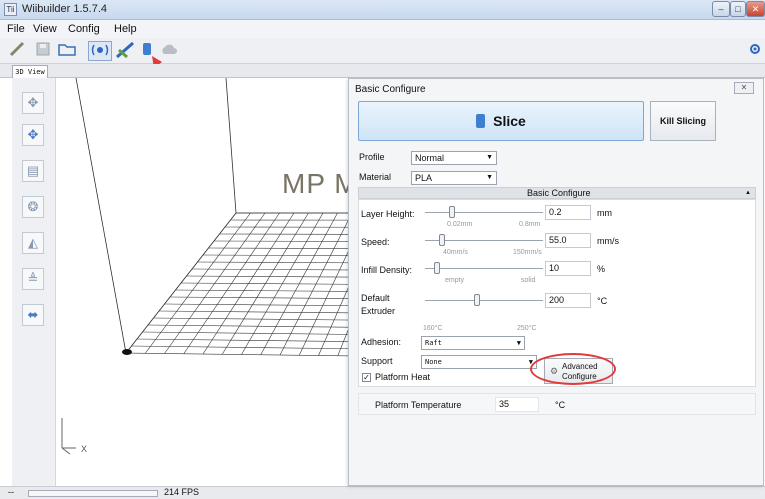  I want to click on platform-temperature-panel: Platform Temperature 35 °C, so click(557, 404).